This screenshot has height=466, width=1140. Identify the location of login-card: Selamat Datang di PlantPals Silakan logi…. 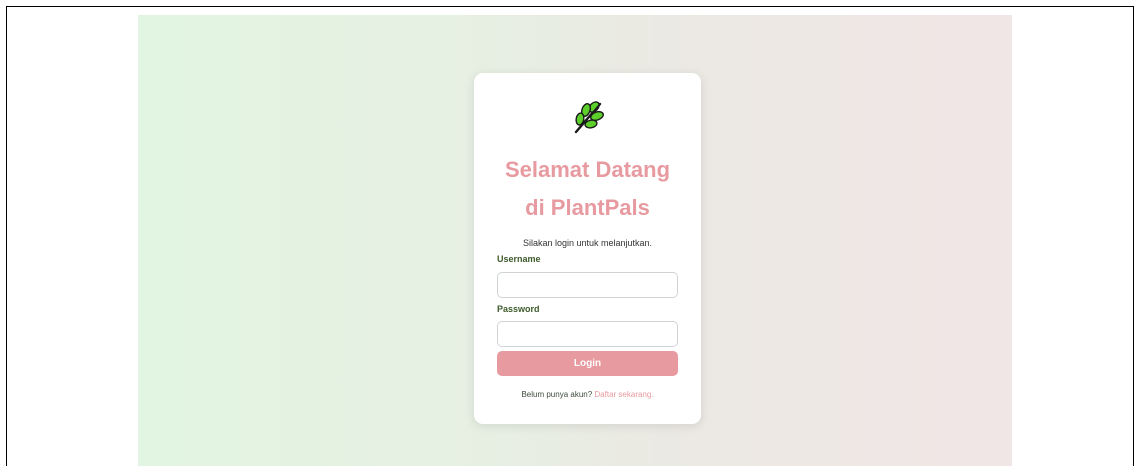
(587, 248).